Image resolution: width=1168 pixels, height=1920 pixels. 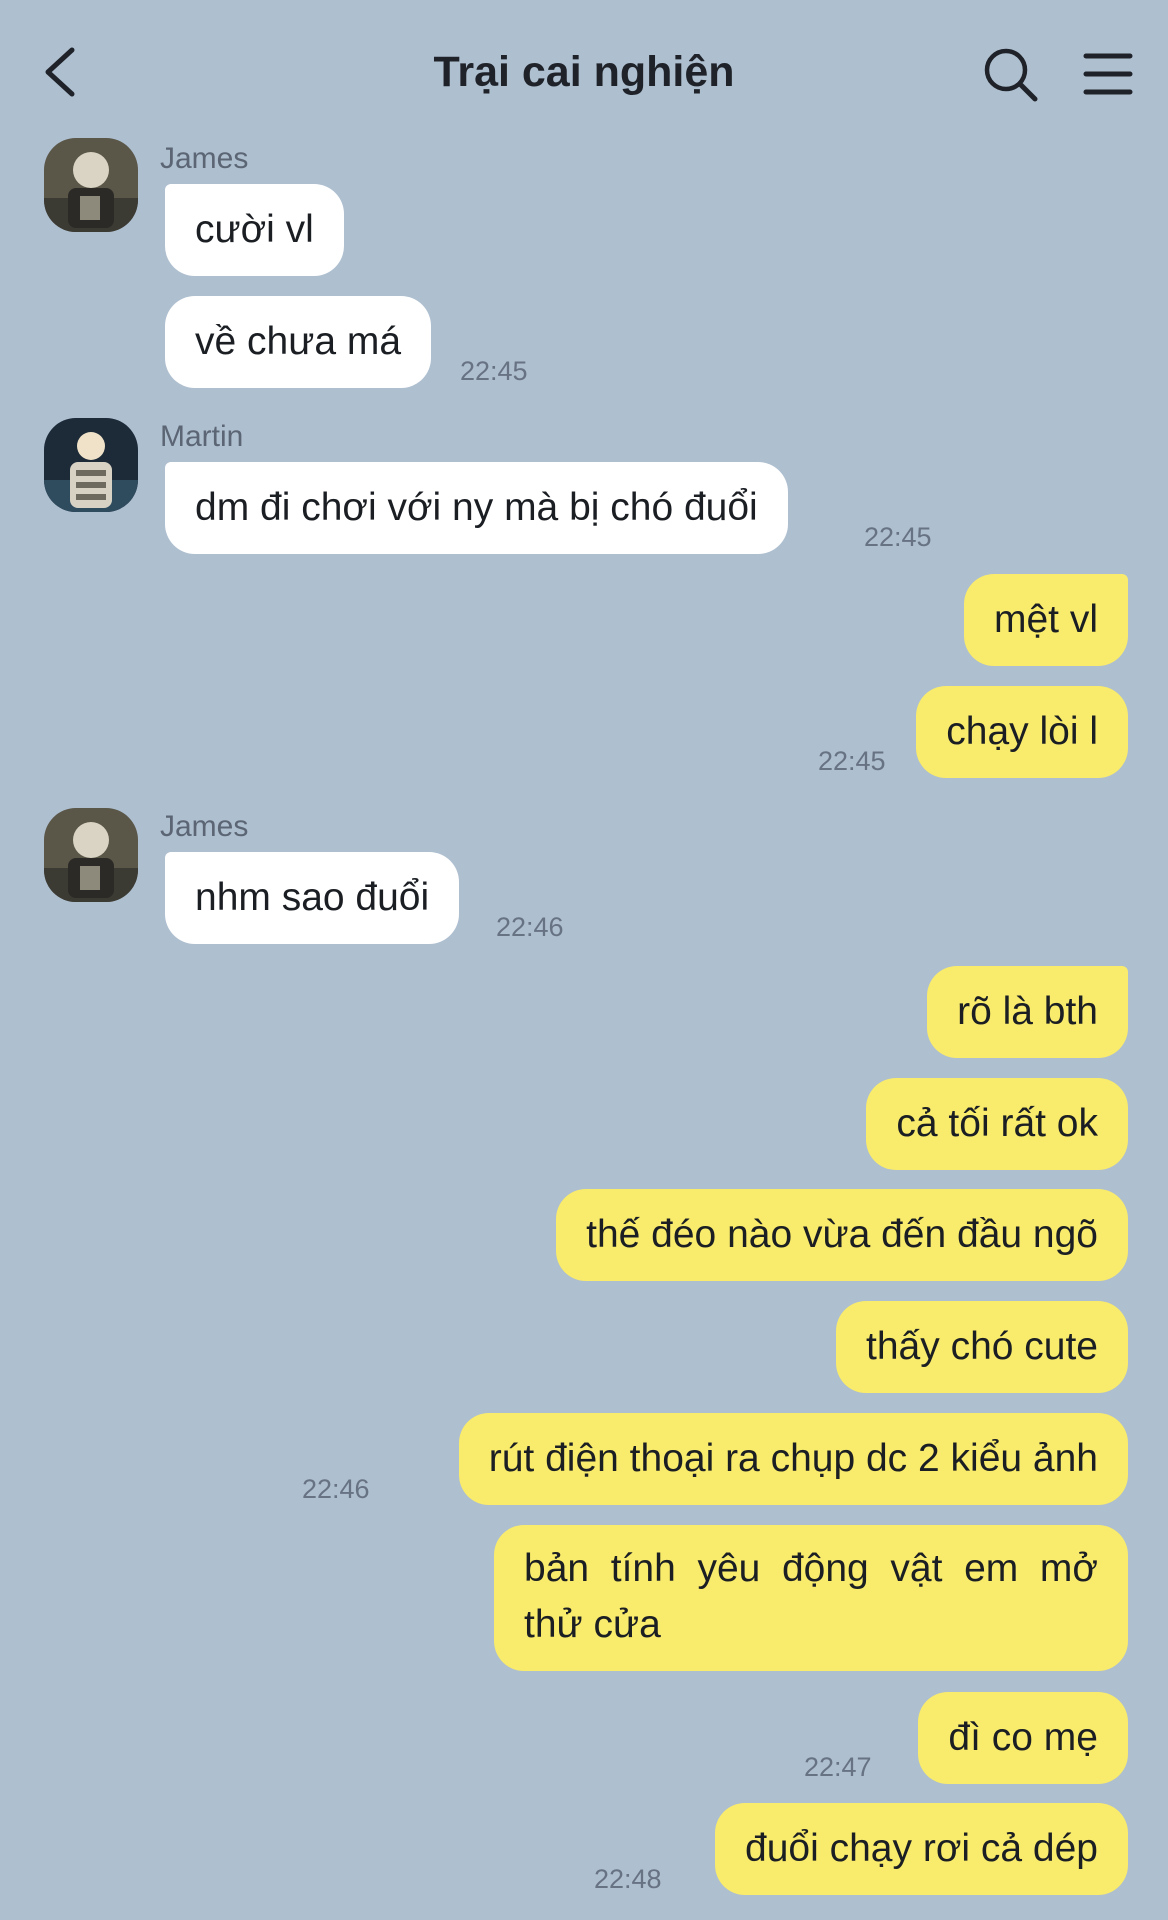 I want to click on message-bubble-outgoing: mệt vl, so click(x=1045, y=620).